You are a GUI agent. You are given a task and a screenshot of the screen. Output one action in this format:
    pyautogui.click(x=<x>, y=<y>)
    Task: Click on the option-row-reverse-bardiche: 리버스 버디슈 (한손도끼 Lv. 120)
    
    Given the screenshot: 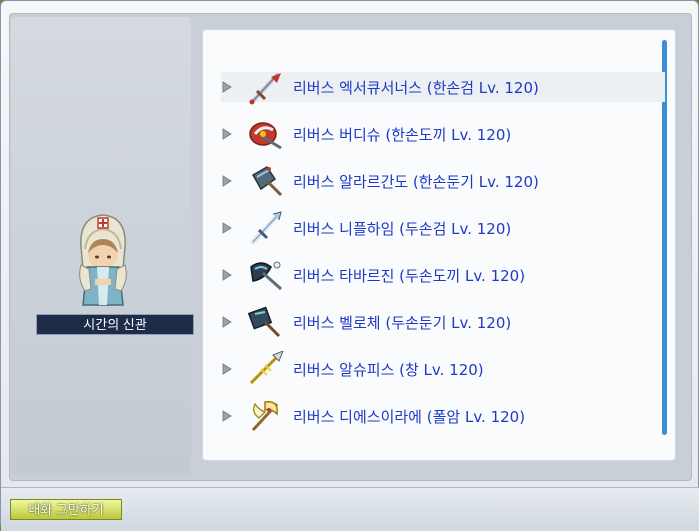 What is the action you would take?
    pyautogui.click(x=443, y=134)
    